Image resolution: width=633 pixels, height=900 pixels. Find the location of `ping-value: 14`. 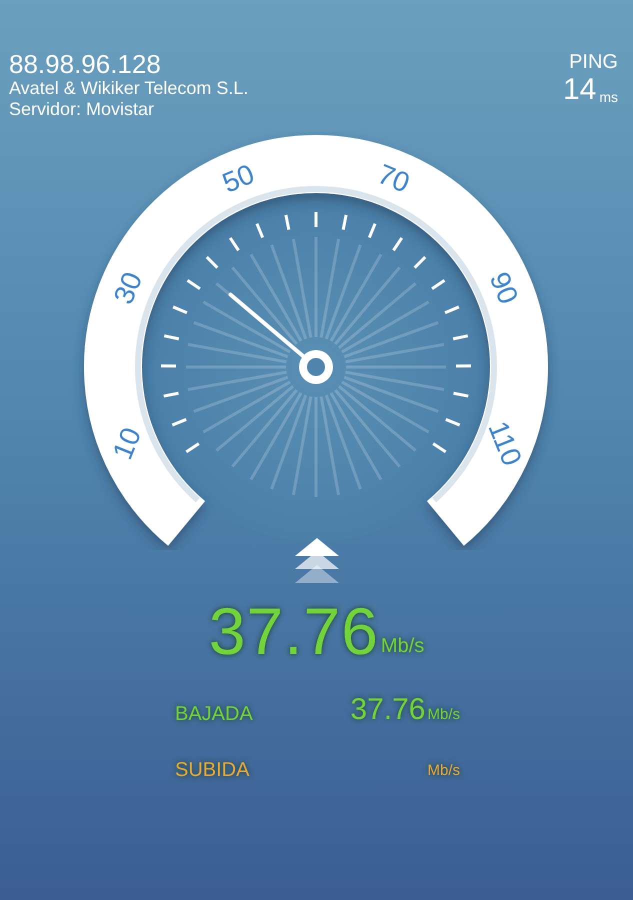

ping-value: 14 is located at coordinates (579, 90).